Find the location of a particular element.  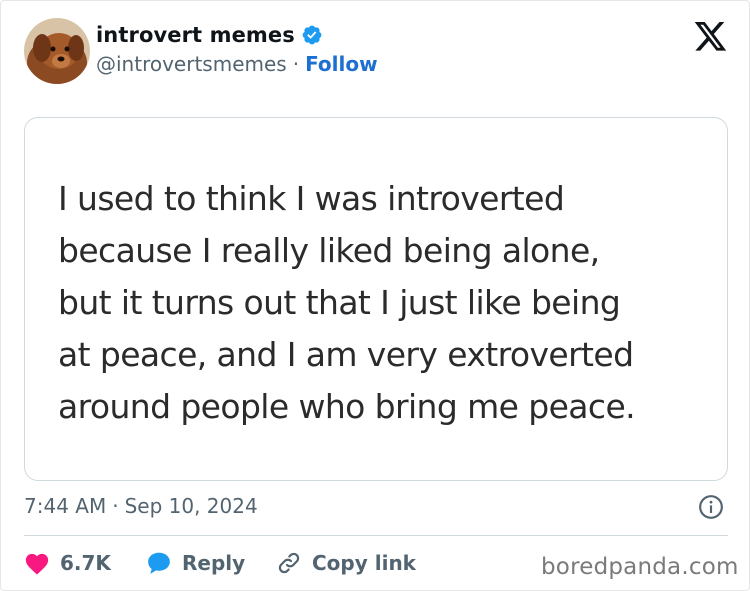

post-line: around people who bring me peace. is located at coordinates (347, 406).